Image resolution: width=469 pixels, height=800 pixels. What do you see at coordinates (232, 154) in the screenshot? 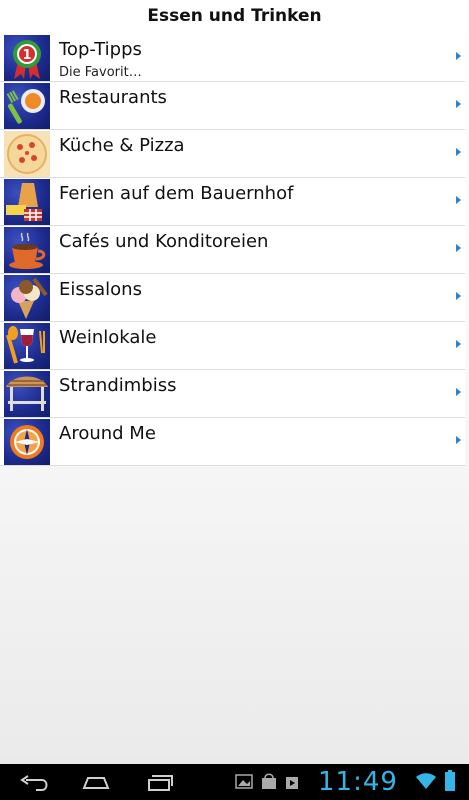
I see `list-item-kueche-pizza: Küche & Pizza` at bounding box center [232, 154].